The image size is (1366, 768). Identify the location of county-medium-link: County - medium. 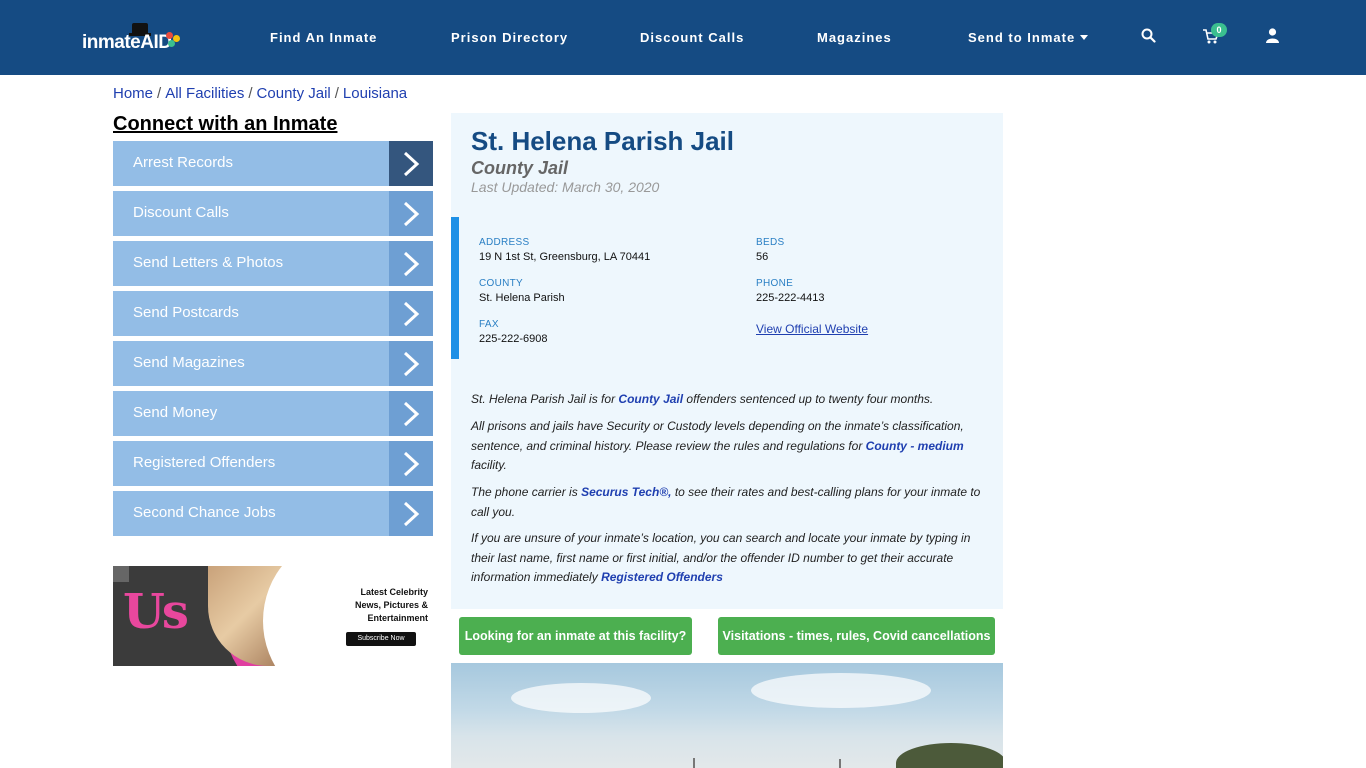
(915, 446).